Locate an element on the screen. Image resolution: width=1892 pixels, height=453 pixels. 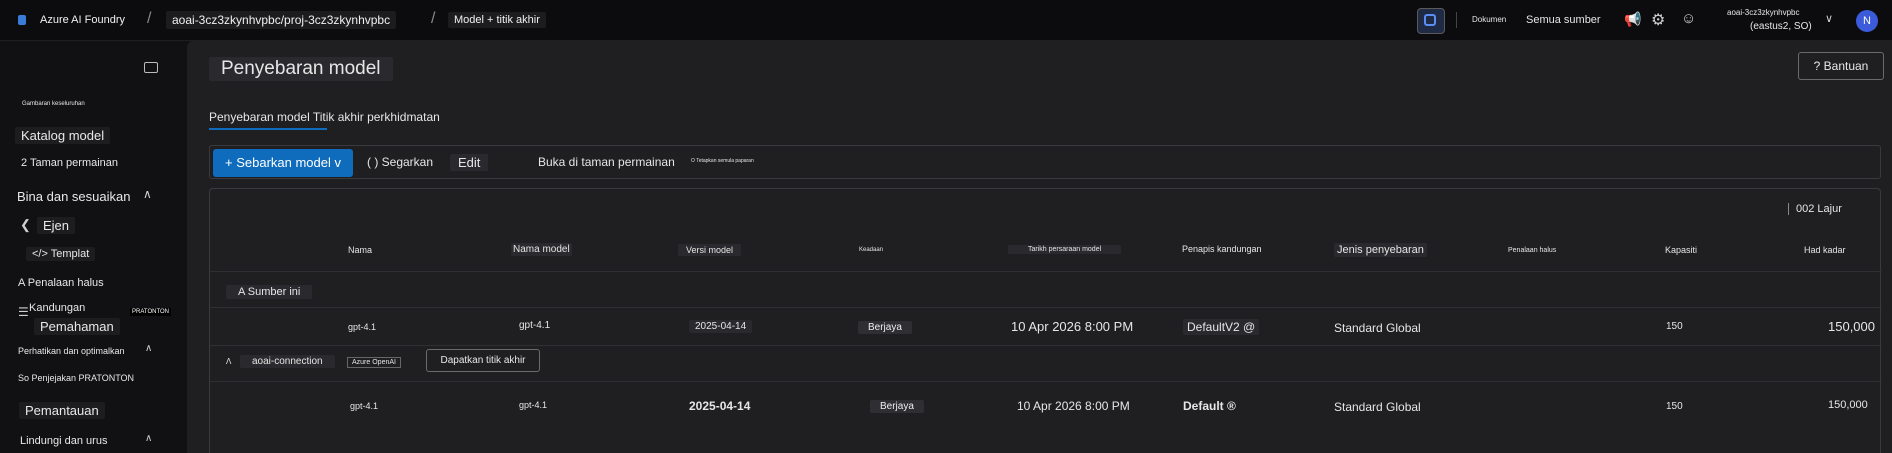
columns-divider is located at coordinates (1788, 209).